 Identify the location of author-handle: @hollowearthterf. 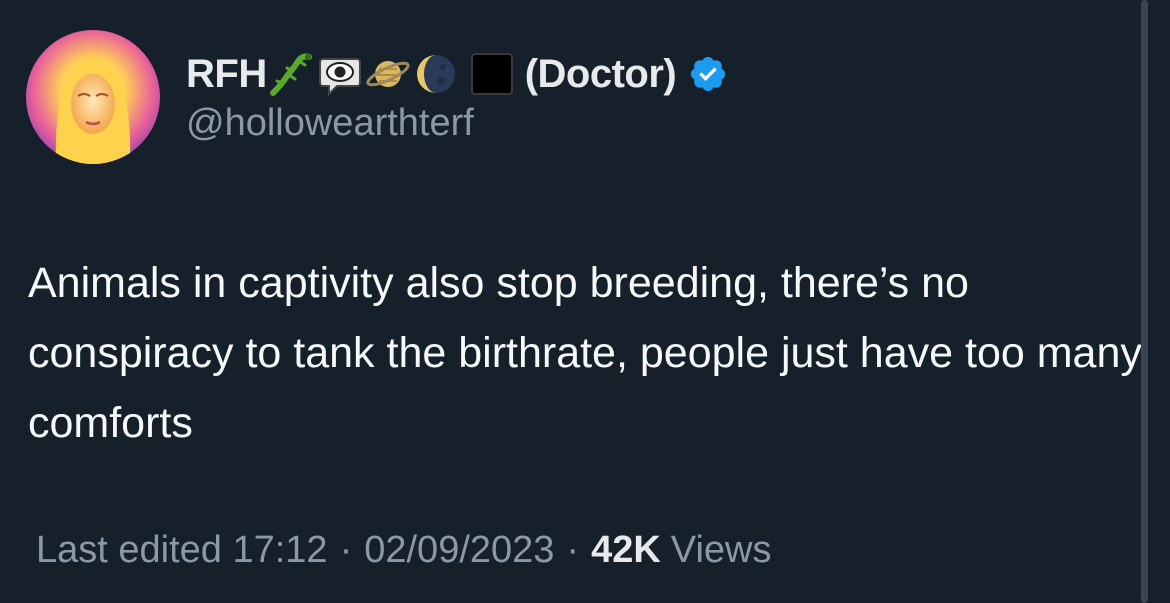
(330, 123).